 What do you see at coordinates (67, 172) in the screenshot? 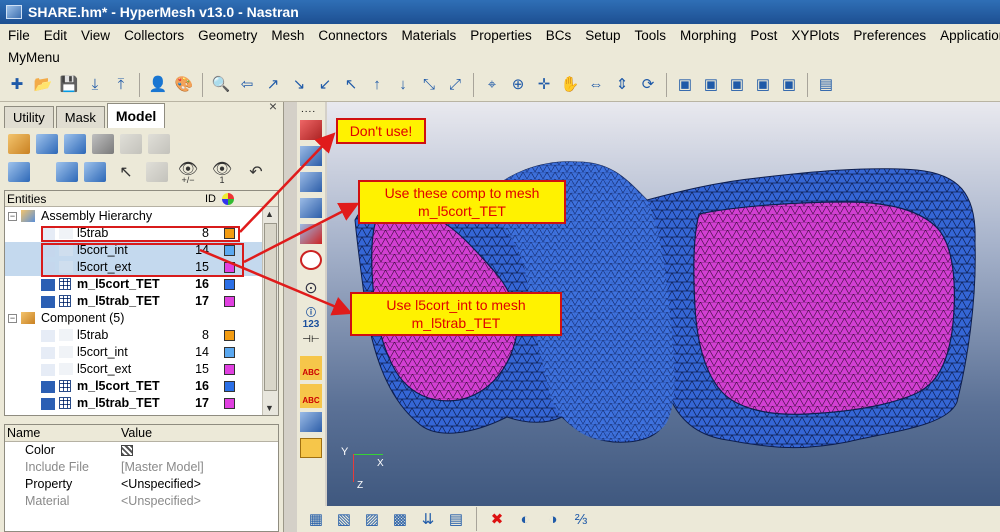
I see `diamond-icon` at bounding box center [67, 172].